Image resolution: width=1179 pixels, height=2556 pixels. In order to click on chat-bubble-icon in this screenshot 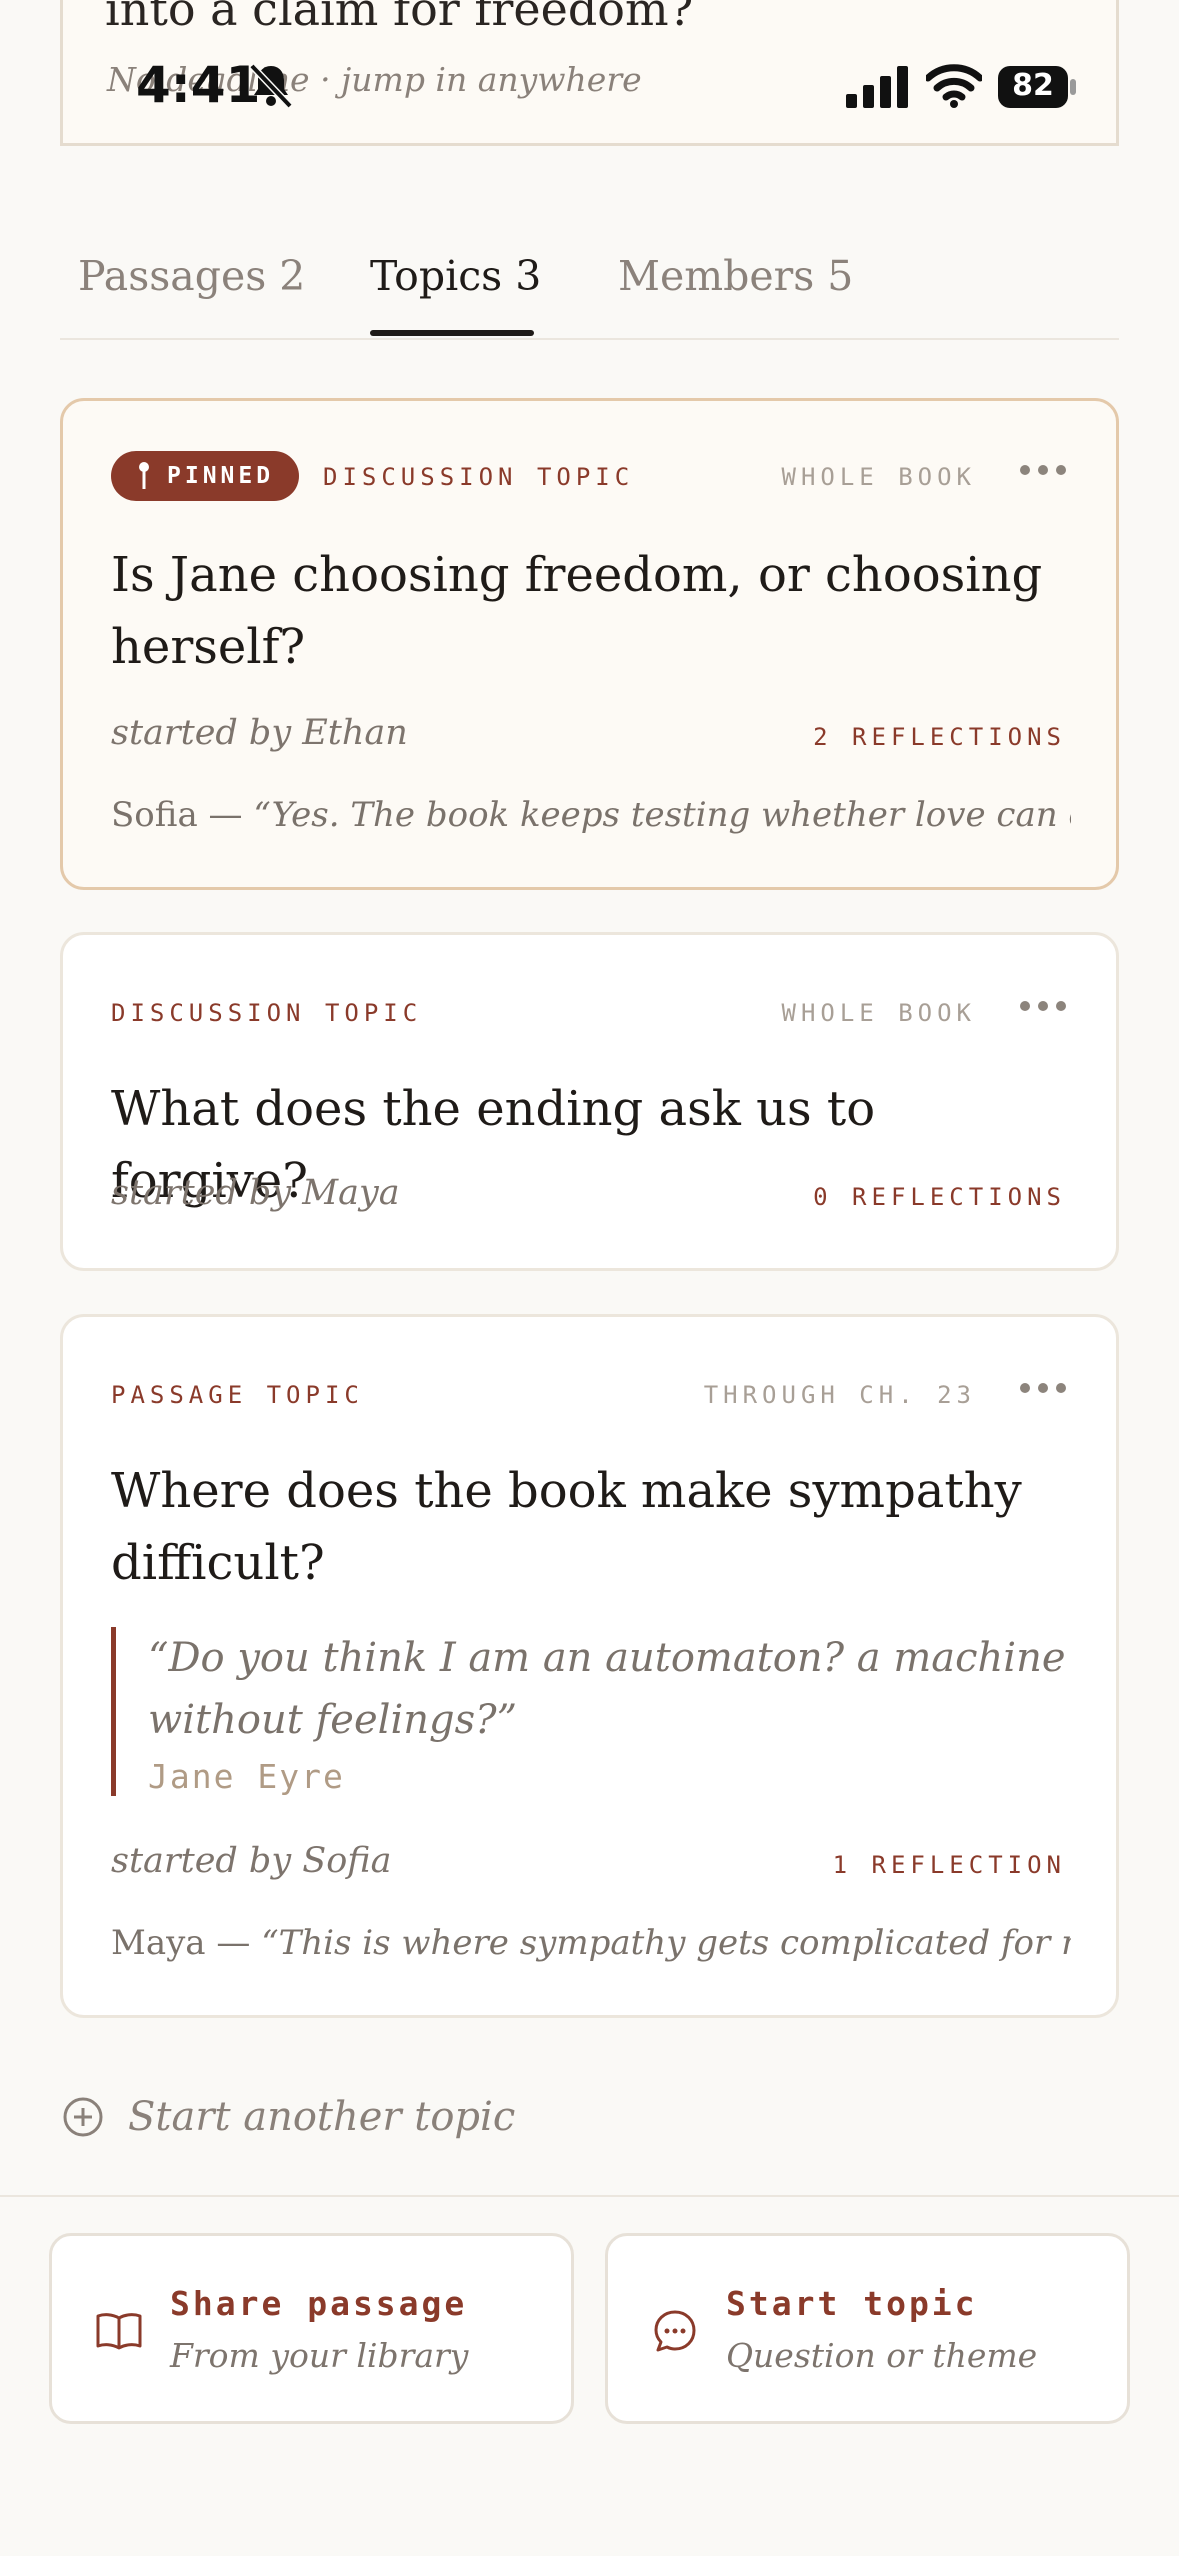, I will do `click(675, 2331)`.